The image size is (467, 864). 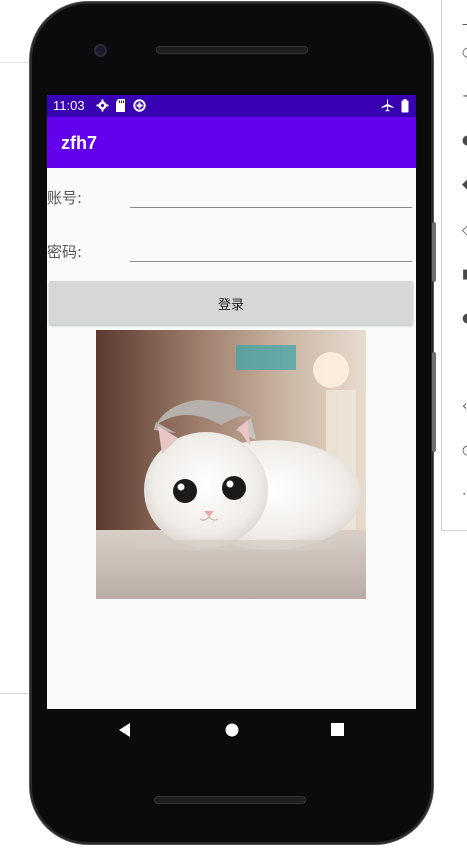 I want to click on app-title: zfh7, so click(x=79, y=143).